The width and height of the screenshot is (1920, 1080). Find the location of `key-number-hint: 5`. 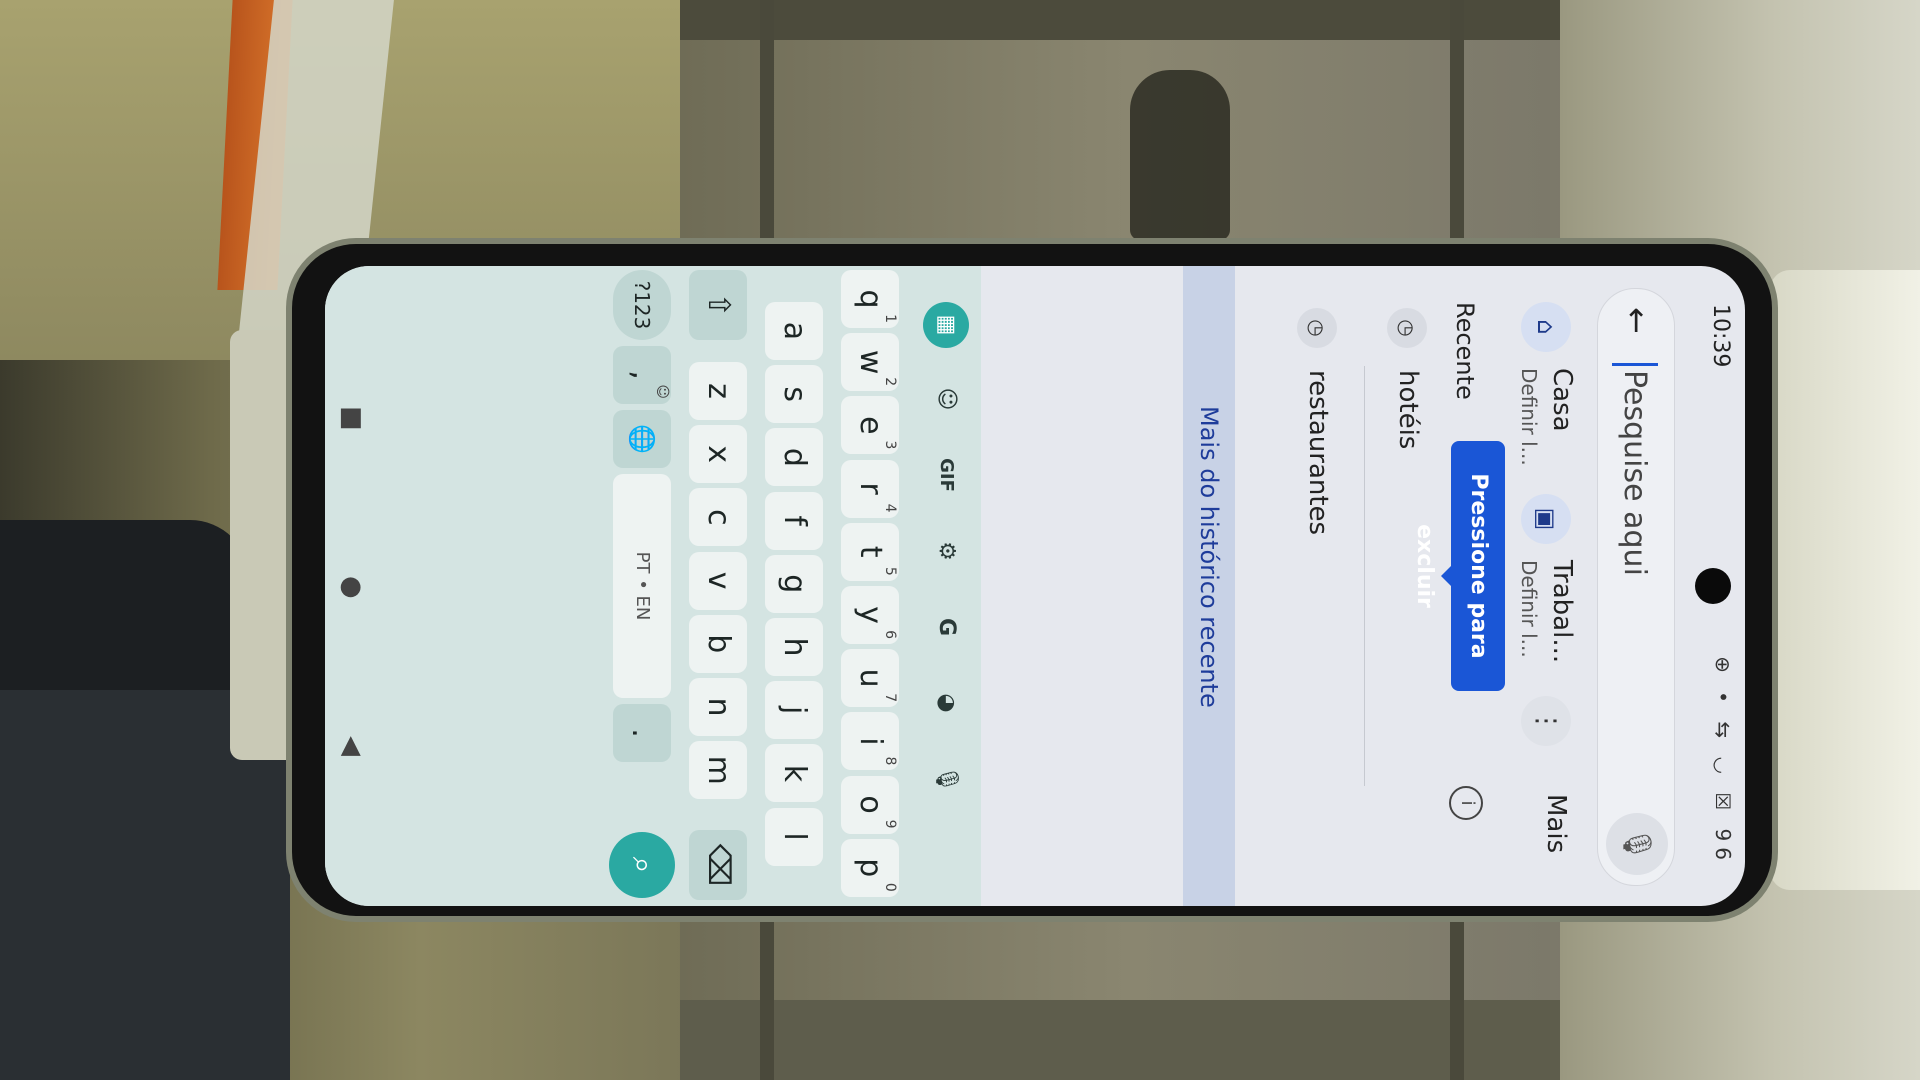

key-number-hint: 5 is located at coordinates (890, 571).